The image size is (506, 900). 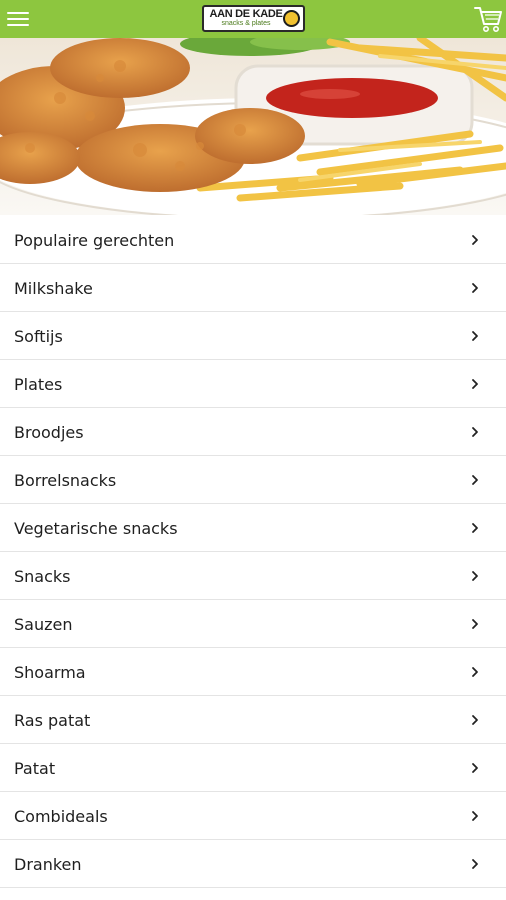 What do you see at coordinates (35, 768) in the screenshot?
I see `category-label: Patat` at bounding box center [35, 768].